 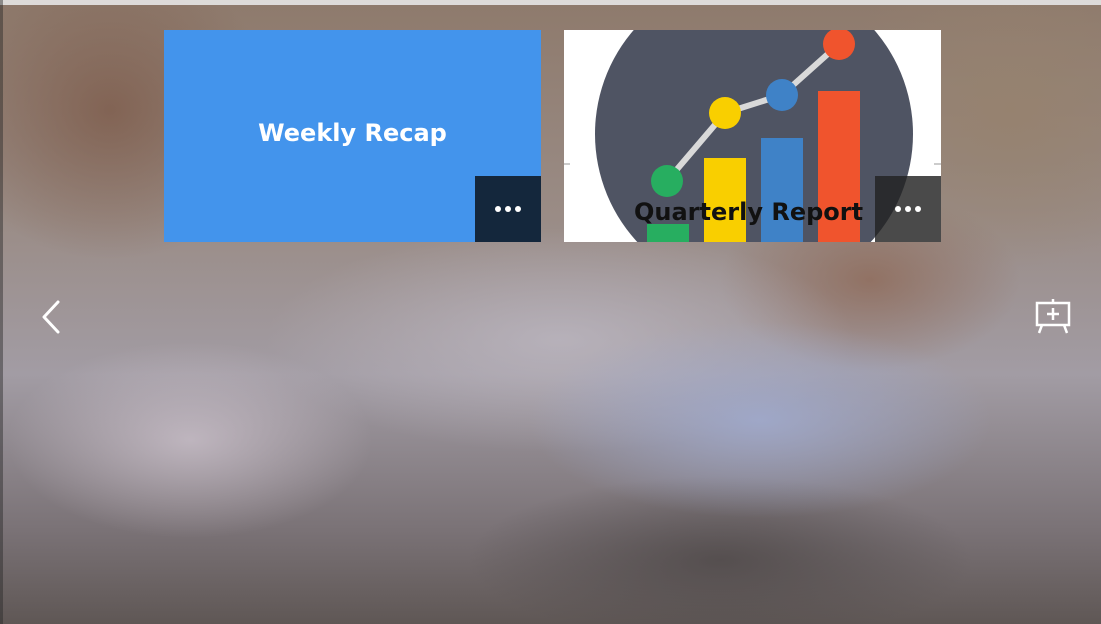 What do you see at coordinates (752, 136) in the screenshot?
I see `quarterly-report-card: Quarterly Report` at bounding box center [752, 136].